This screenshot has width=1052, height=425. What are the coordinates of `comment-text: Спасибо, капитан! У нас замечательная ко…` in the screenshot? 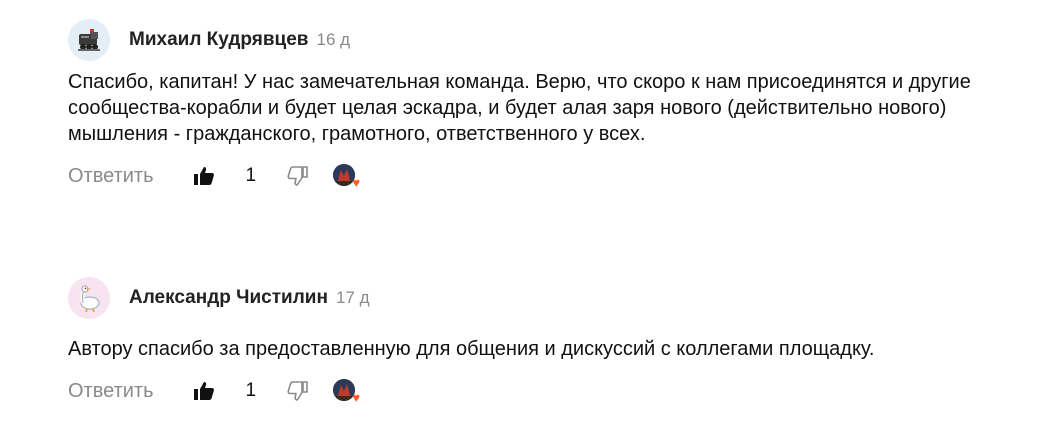 It's located at (519, 108).